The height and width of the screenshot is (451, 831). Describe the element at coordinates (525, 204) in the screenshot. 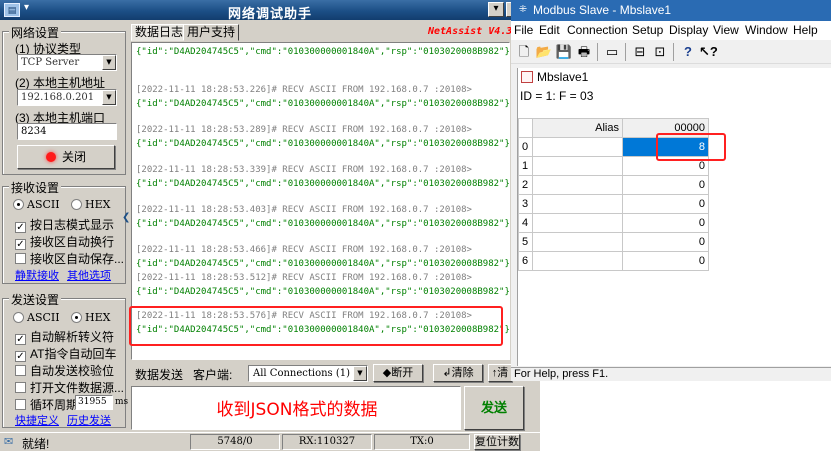

I see `row-index: 3` at that location.